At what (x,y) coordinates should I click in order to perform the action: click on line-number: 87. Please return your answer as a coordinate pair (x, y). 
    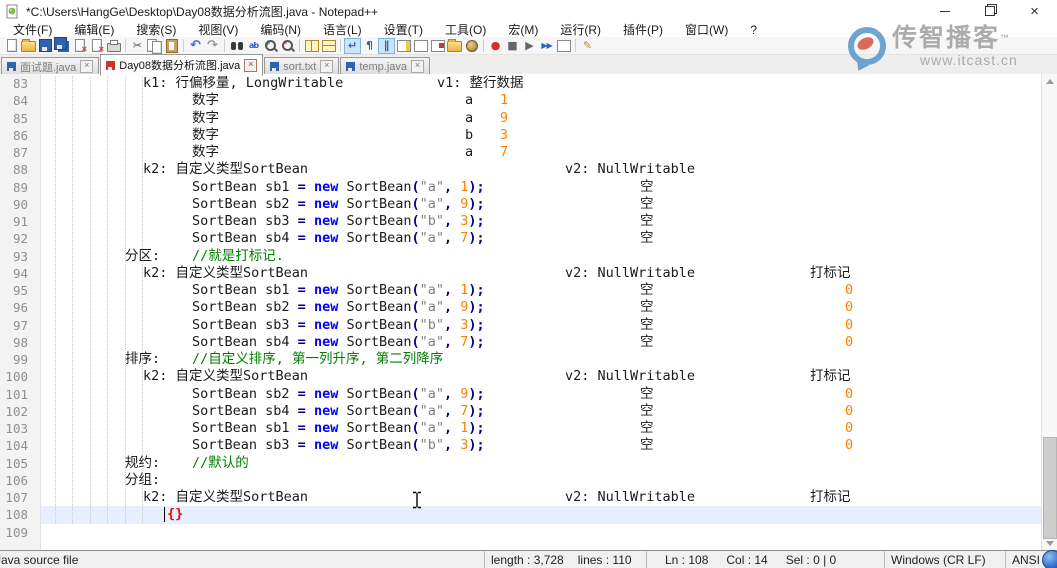
    Looking at the image, I should click on (20, 152).